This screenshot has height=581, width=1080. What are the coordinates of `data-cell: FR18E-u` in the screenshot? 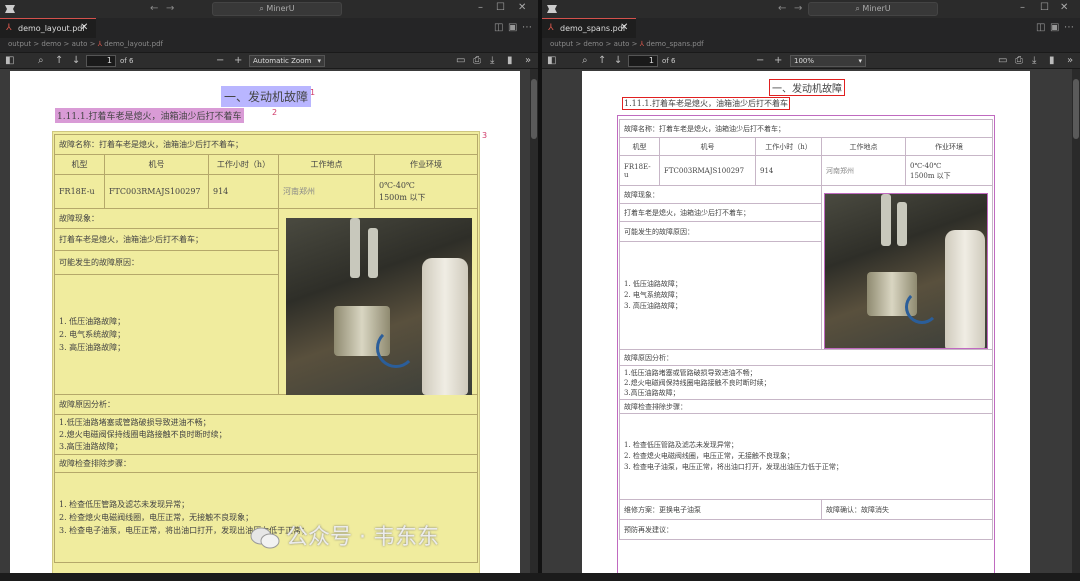 It's located at (79, 191).